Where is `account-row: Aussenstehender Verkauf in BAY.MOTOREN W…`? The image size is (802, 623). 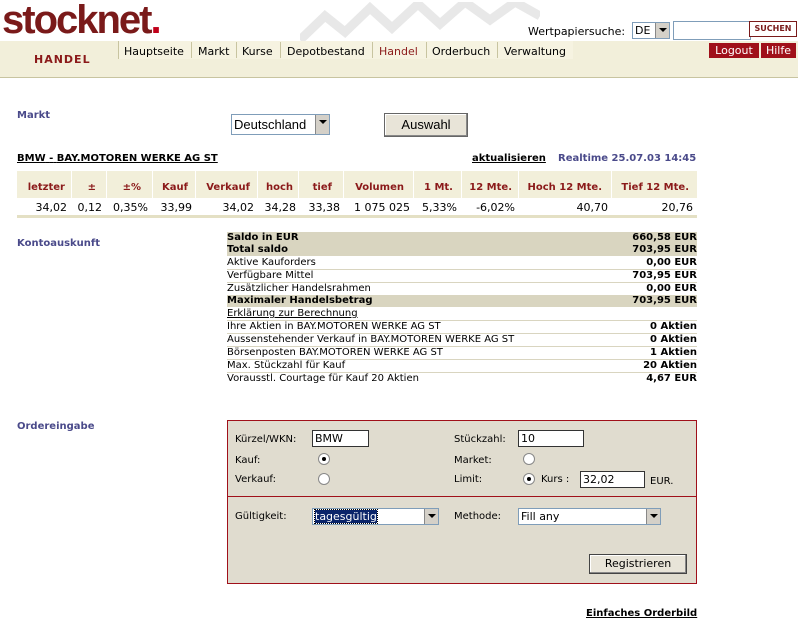
account-row: Aussenstehender Verkauf in BAY.MOTOREN W… is located at coordinates (462, 340).